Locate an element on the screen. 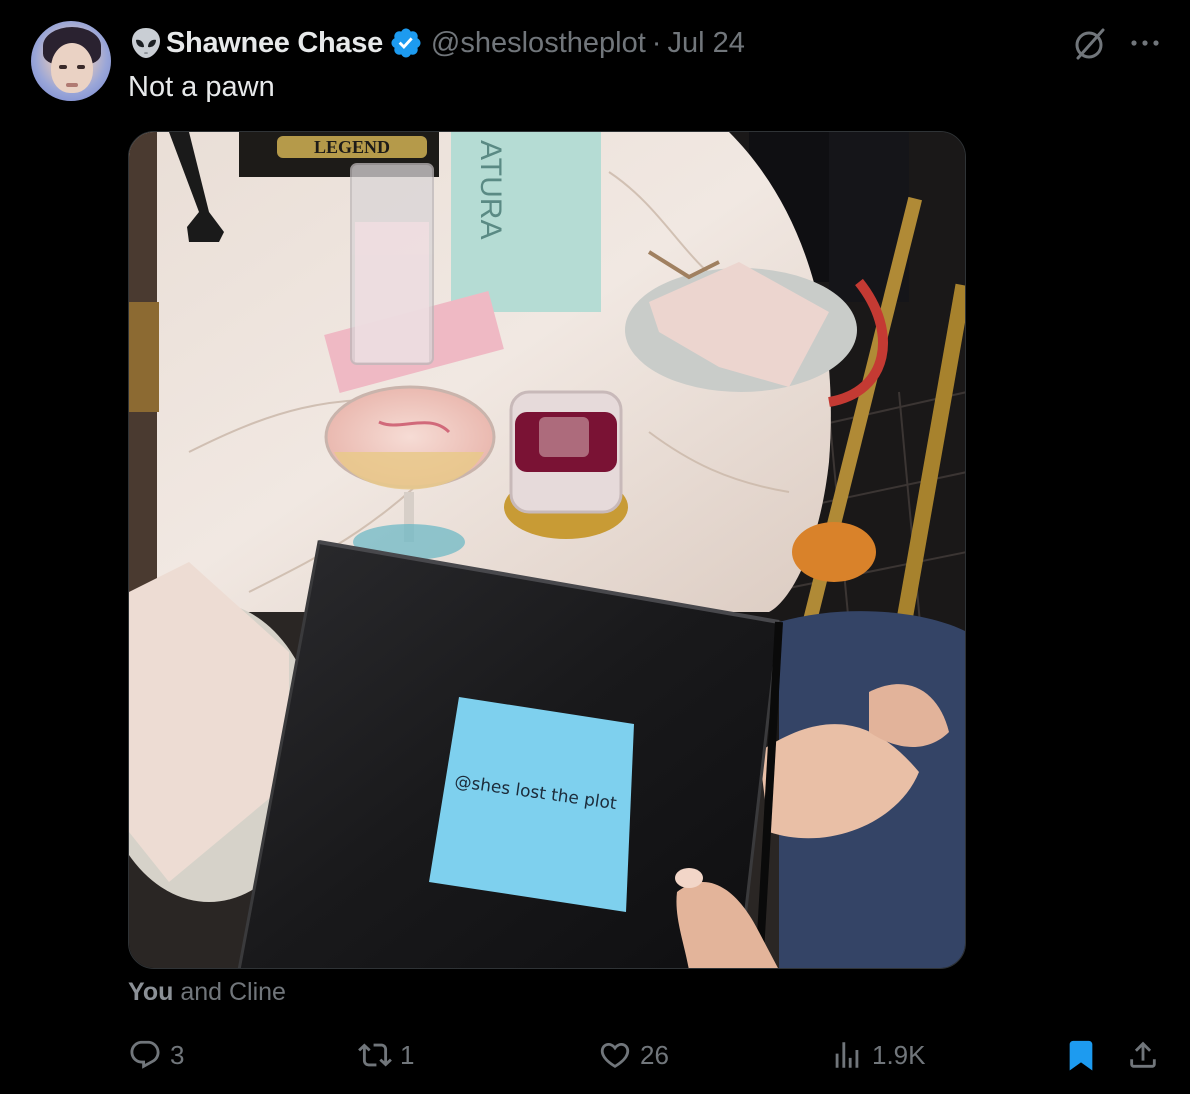 The image size is (1190, 1094). tweet-header: Shawnee Chase @sheslostheplot · Jul 24 is located at coordinates (436, 43).